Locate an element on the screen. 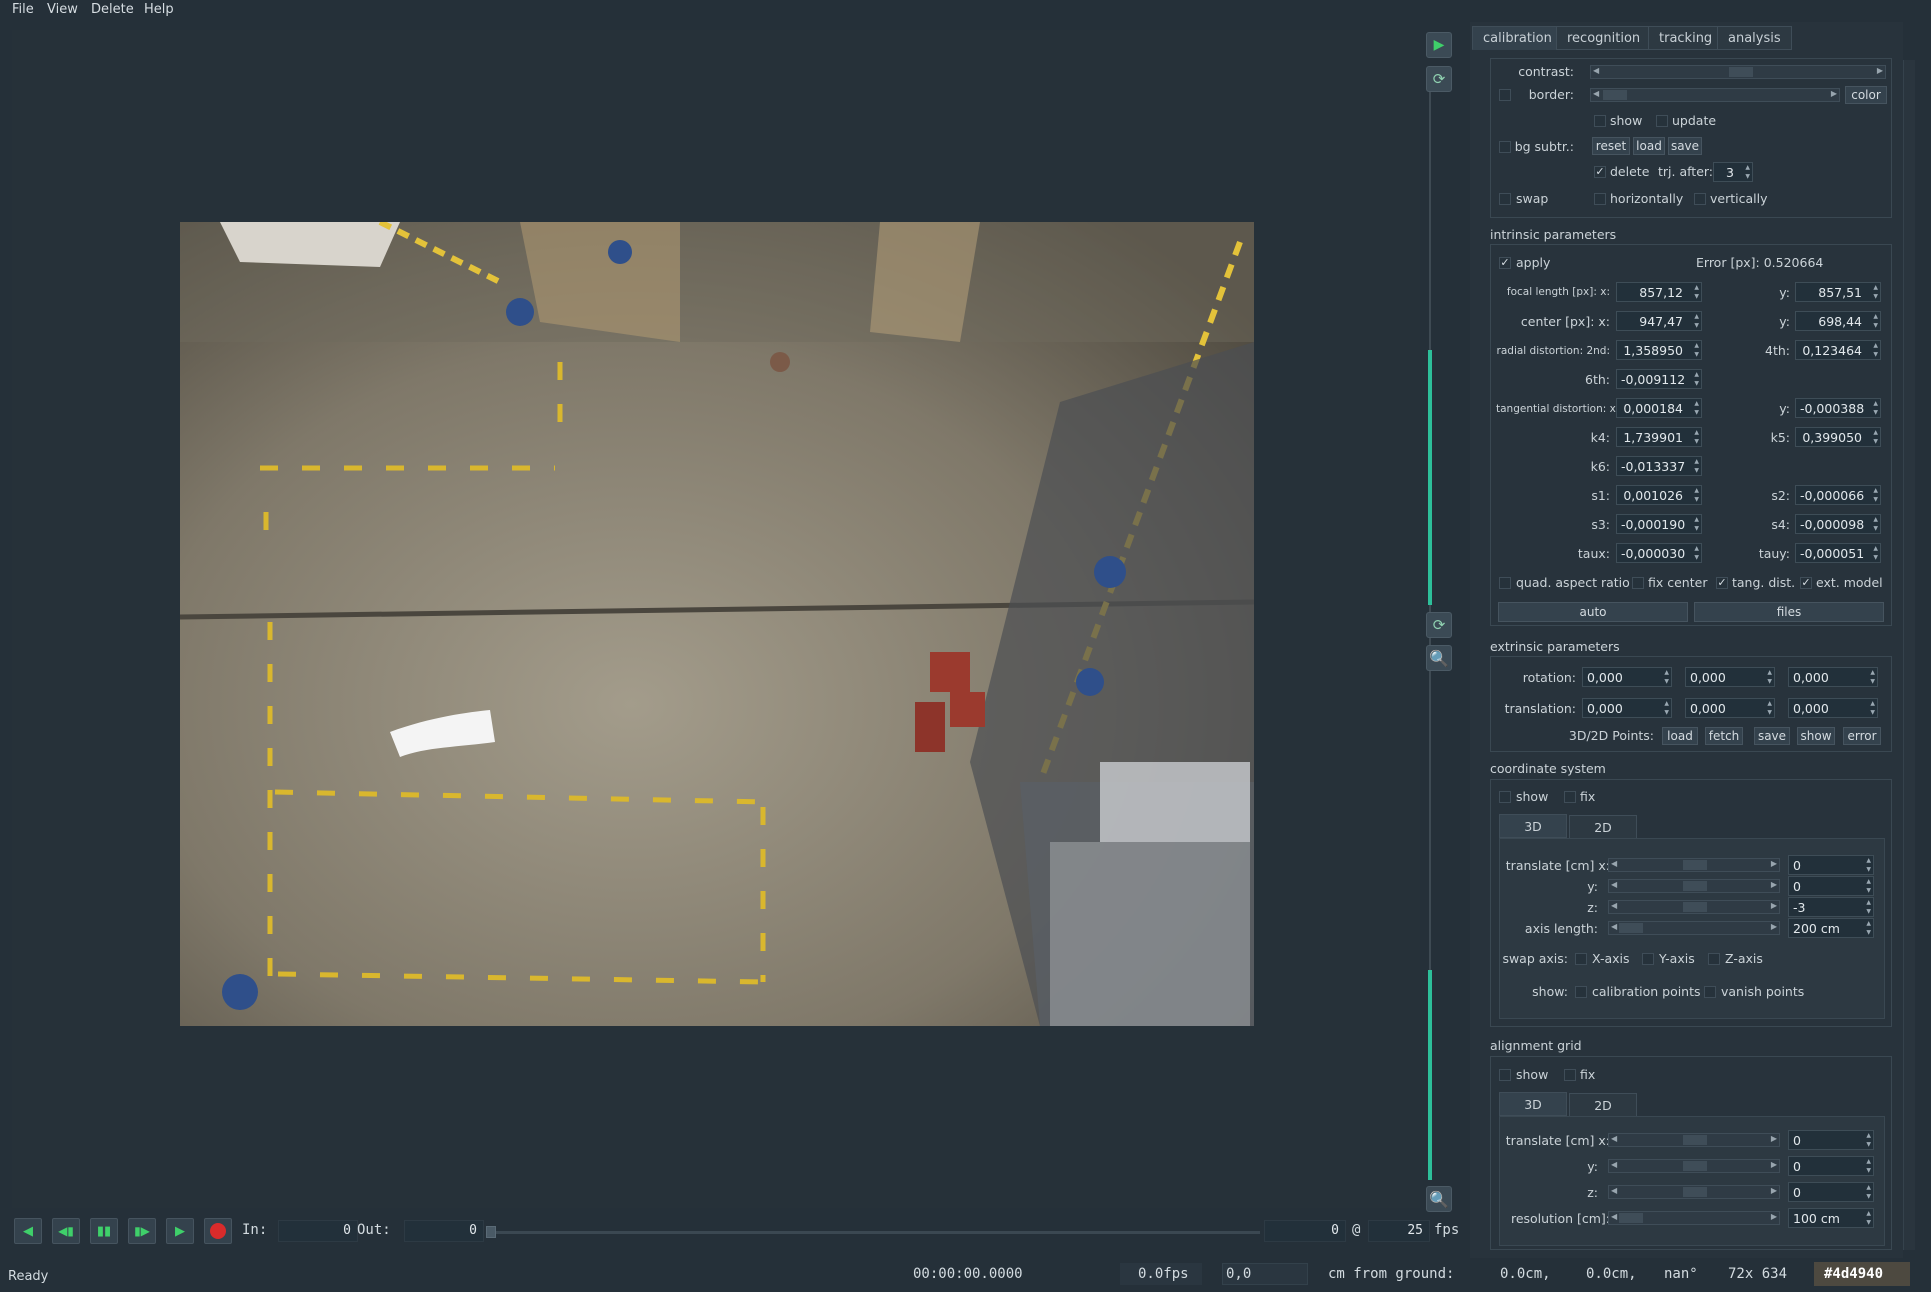  bg-load-button: load is located at coordinates (1649, 146).